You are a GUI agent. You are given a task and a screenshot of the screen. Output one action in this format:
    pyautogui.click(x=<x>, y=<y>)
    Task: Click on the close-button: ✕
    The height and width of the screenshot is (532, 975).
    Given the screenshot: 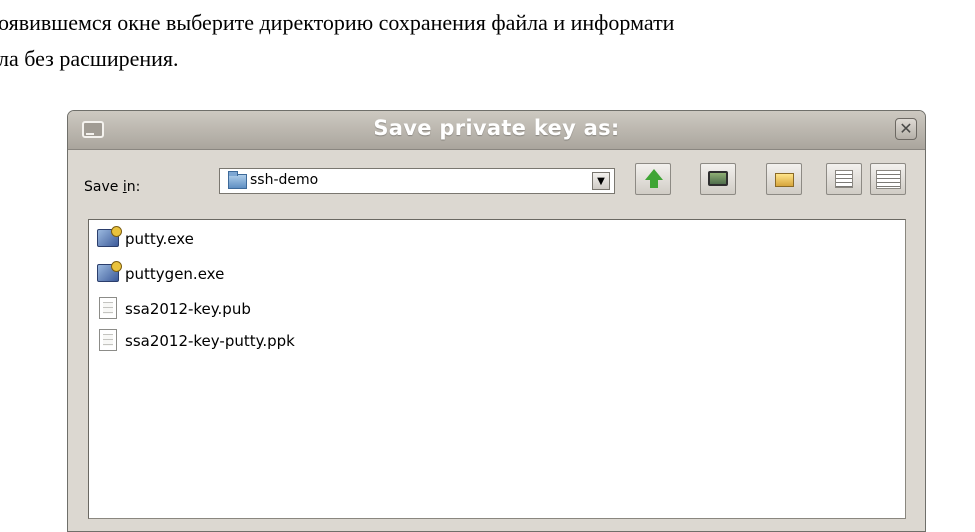 What is the action you would take?
    pyautogui.click(x=906, y=129)
    